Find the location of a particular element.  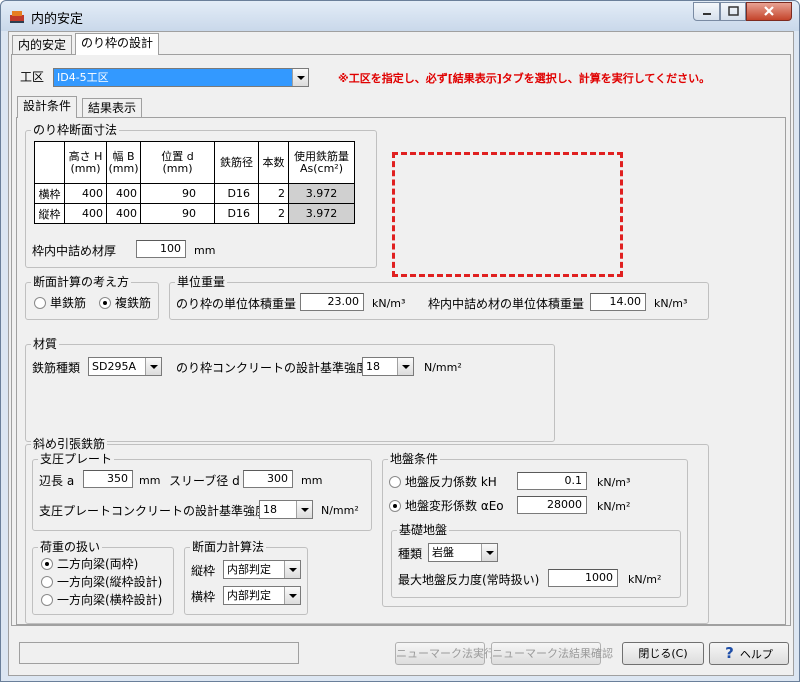

table-row: 横枠 400 400 90 D16 2 3.972 is located at coordinates (194, 193).